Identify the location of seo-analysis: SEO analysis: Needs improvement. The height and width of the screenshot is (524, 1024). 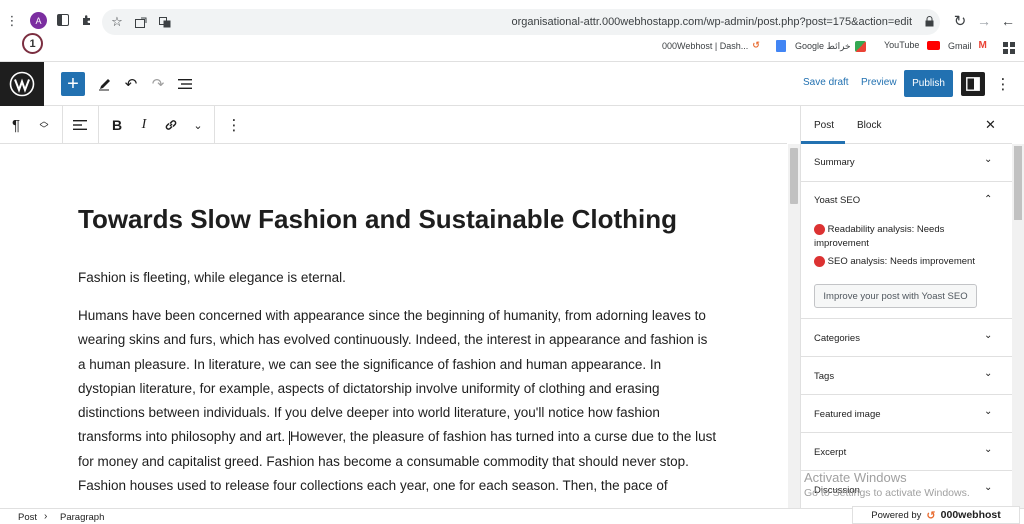
(909, 262).